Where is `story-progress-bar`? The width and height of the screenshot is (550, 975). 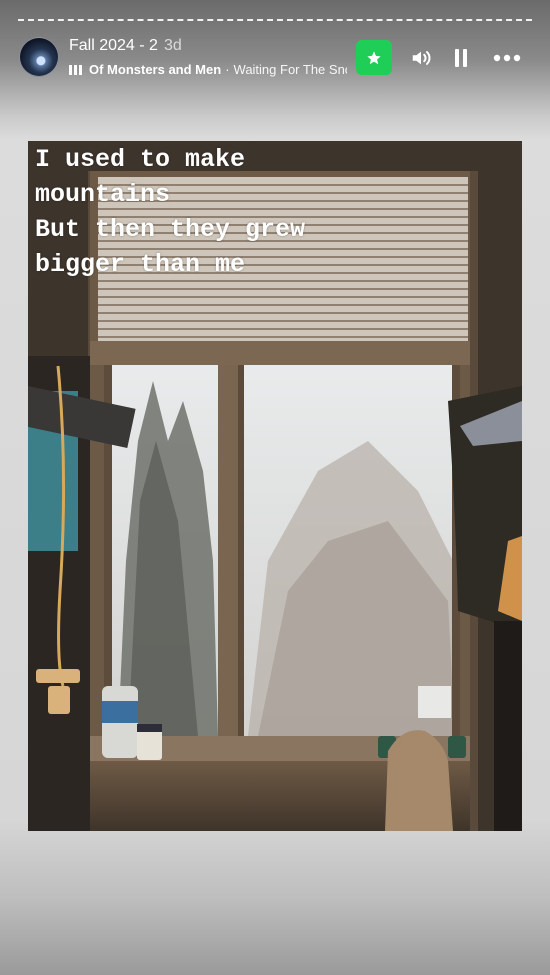
story-progress-bar is located at coordinates (275, 20).